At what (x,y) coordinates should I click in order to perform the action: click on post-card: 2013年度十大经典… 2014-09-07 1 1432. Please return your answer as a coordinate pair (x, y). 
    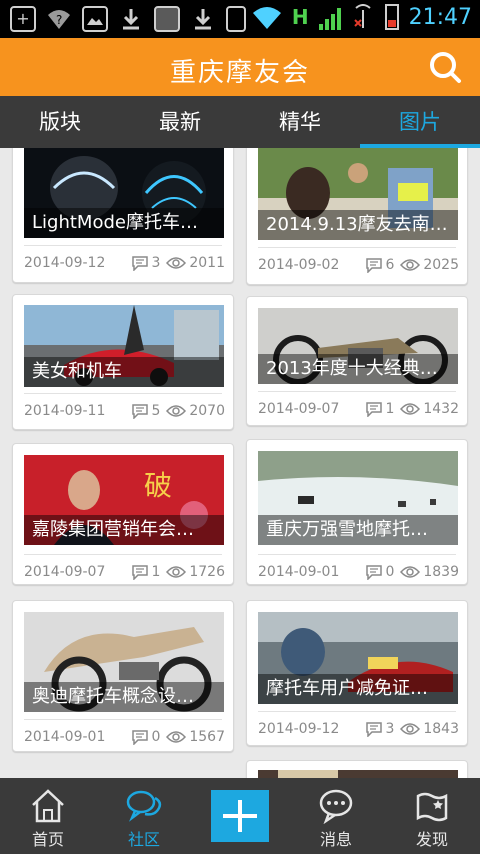
    Looking at the image, I should click on (357, 361).